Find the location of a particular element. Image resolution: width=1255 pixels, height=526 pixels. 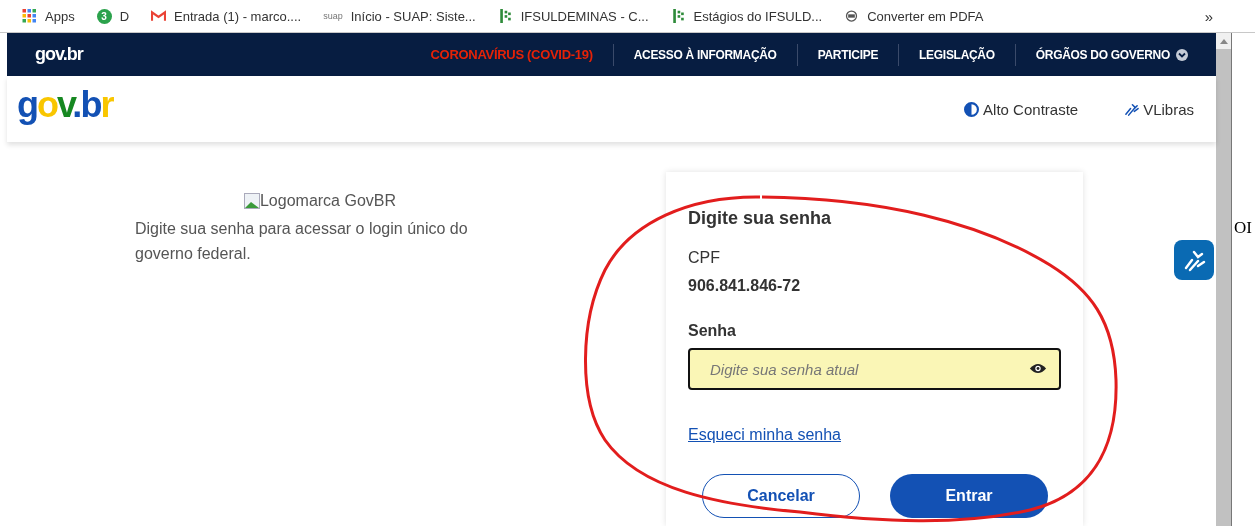

cpf-value: 906.841.846-72 is located at coordinates (745, 286).